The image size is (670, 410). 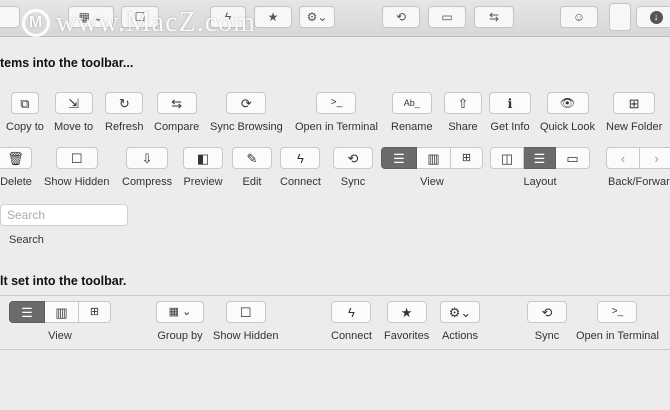 What do you see at coordinates (147, 158) in the screenshot?
I see `compress-icon: ⇩` at bounding box center [147, 158].